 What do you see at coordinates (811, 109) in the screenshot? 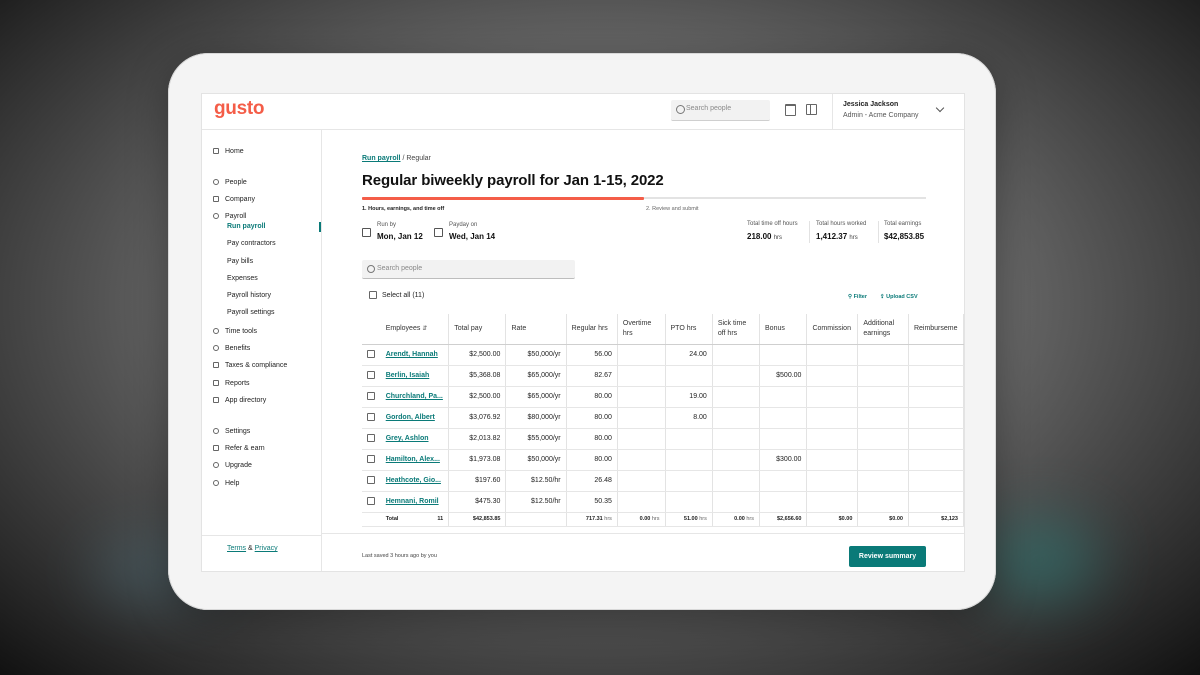
I see `gift-icon` at bounding box center [811, 109].